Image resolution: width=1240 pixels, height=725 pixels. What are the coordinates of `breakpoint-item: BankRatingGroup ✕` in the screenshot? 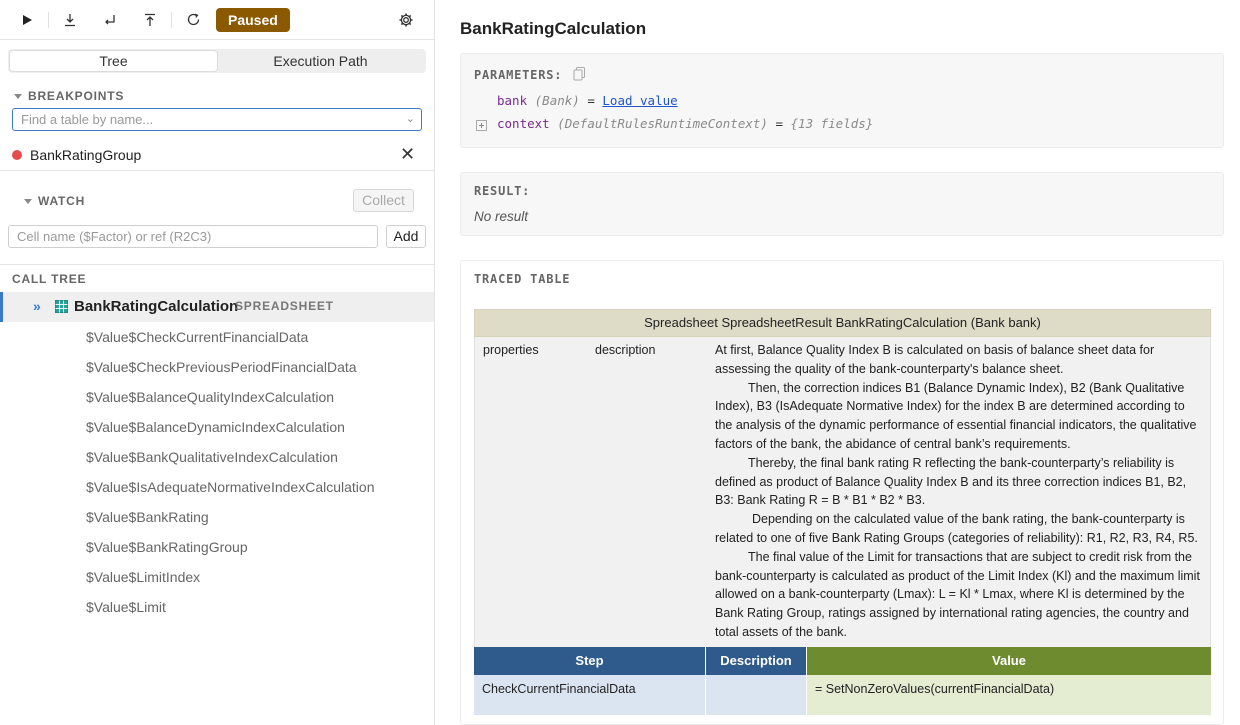 It's located at (217, 155).